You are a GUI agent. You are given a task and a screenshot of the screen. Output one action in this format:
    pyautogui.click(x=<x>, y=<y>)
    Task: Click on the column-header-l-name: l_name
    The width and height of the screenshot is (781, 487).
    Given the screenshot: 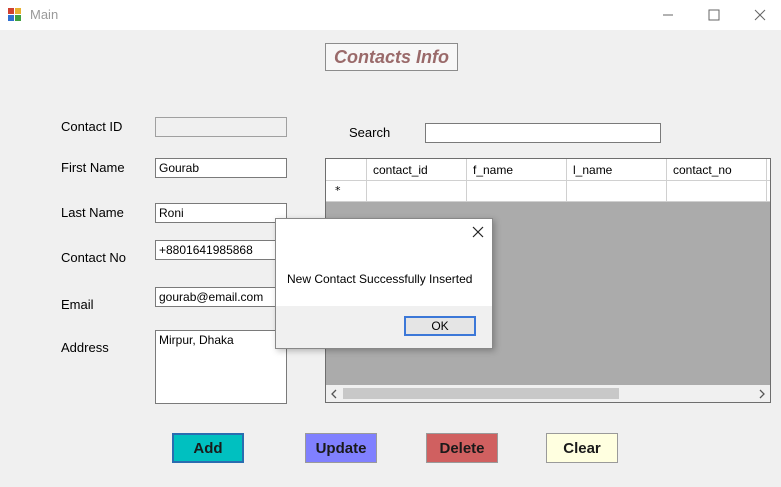 What is the action you would take?
    pyautogui.click(x=617, y=170)
    